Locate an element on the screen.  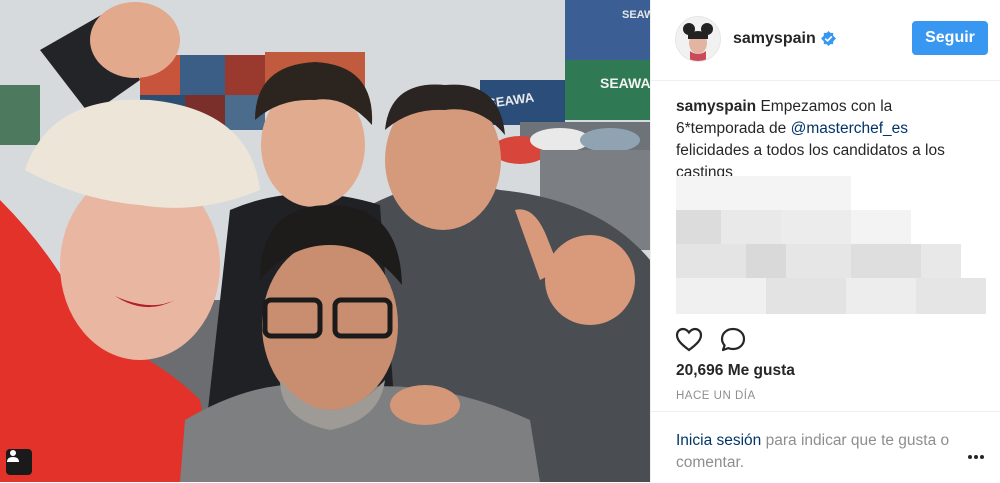
avatar is located at coordinates (698, 39).